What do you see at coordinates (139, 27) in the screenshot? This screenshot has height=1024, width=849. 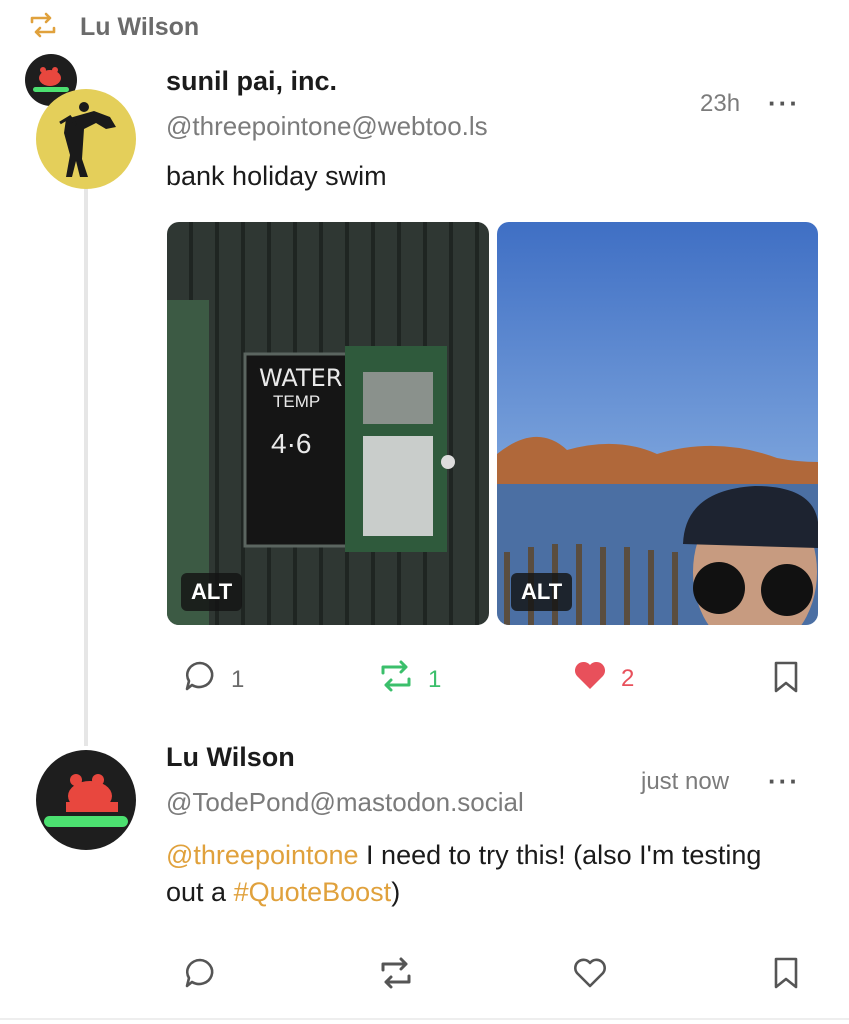 I see `boosted-by-name: Lu Wilson` at bounding box center [139, 27].